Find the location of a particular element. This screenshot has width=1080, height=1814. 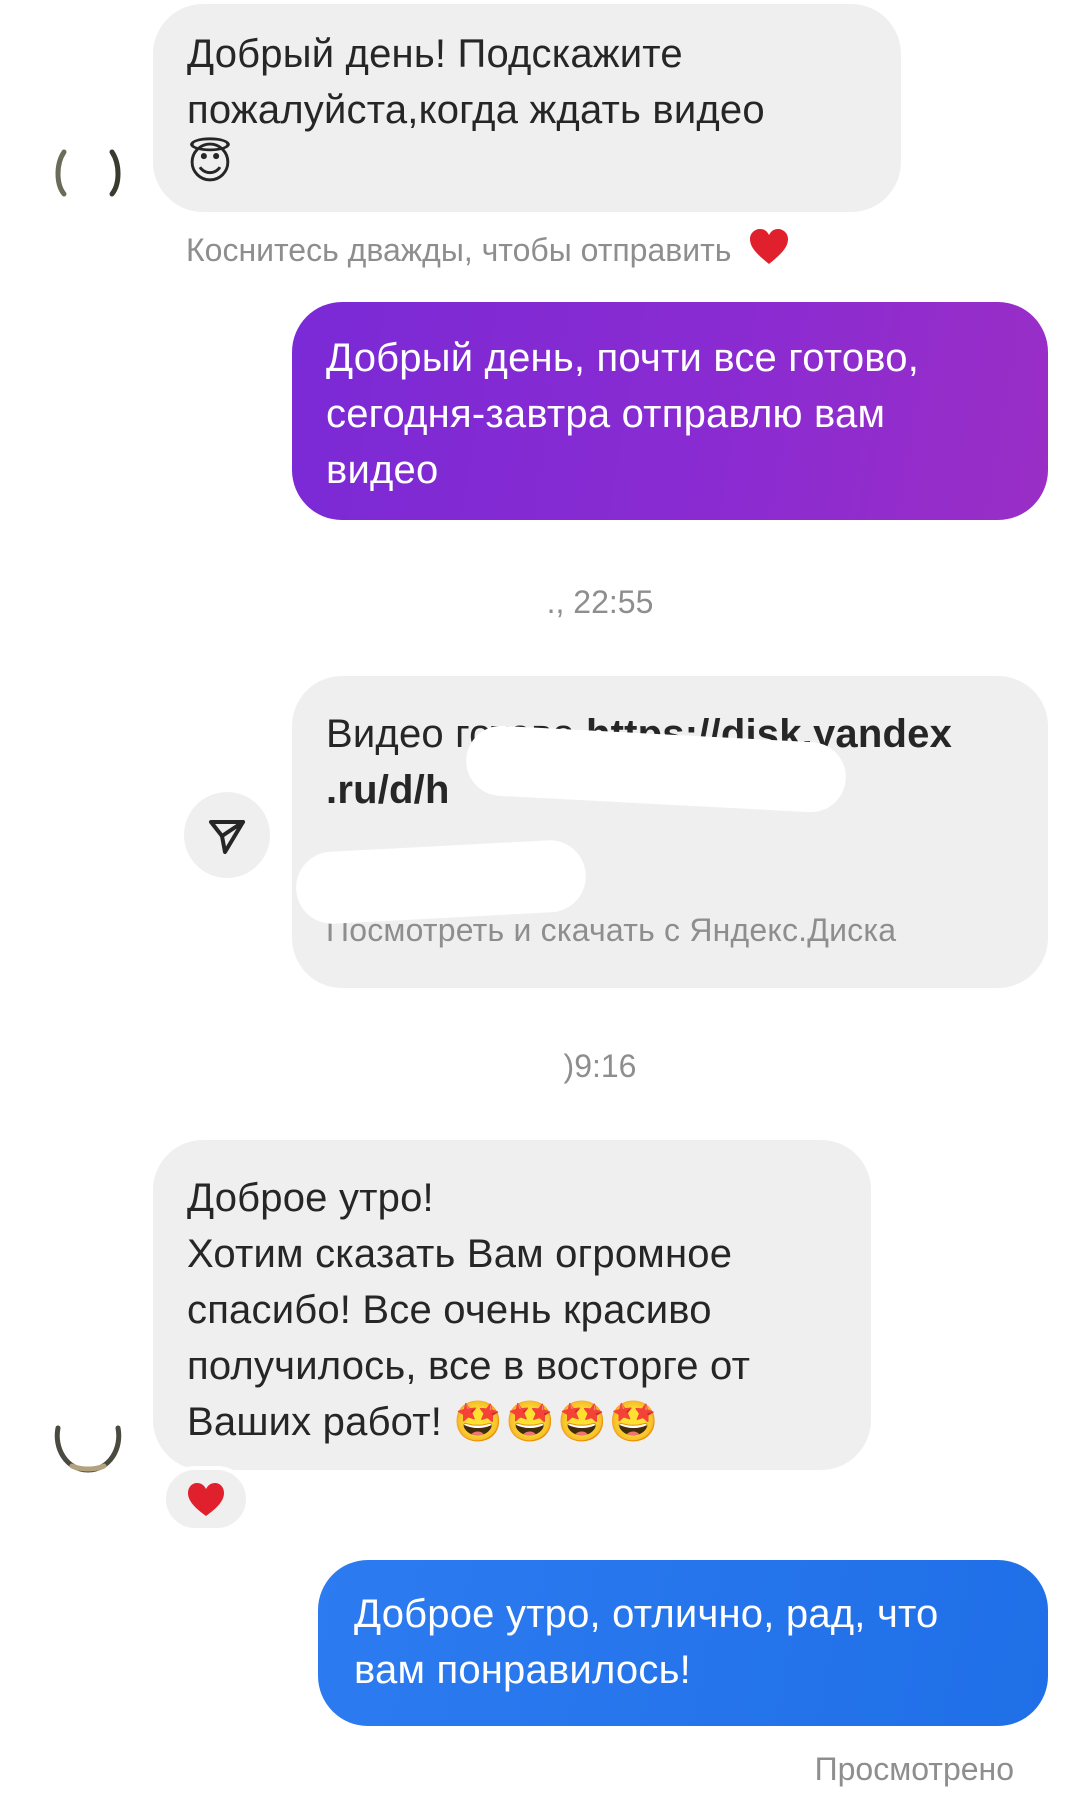

message-text-line: Доброе утро, отлично, рад, что is located at coordinates (646, 1614).